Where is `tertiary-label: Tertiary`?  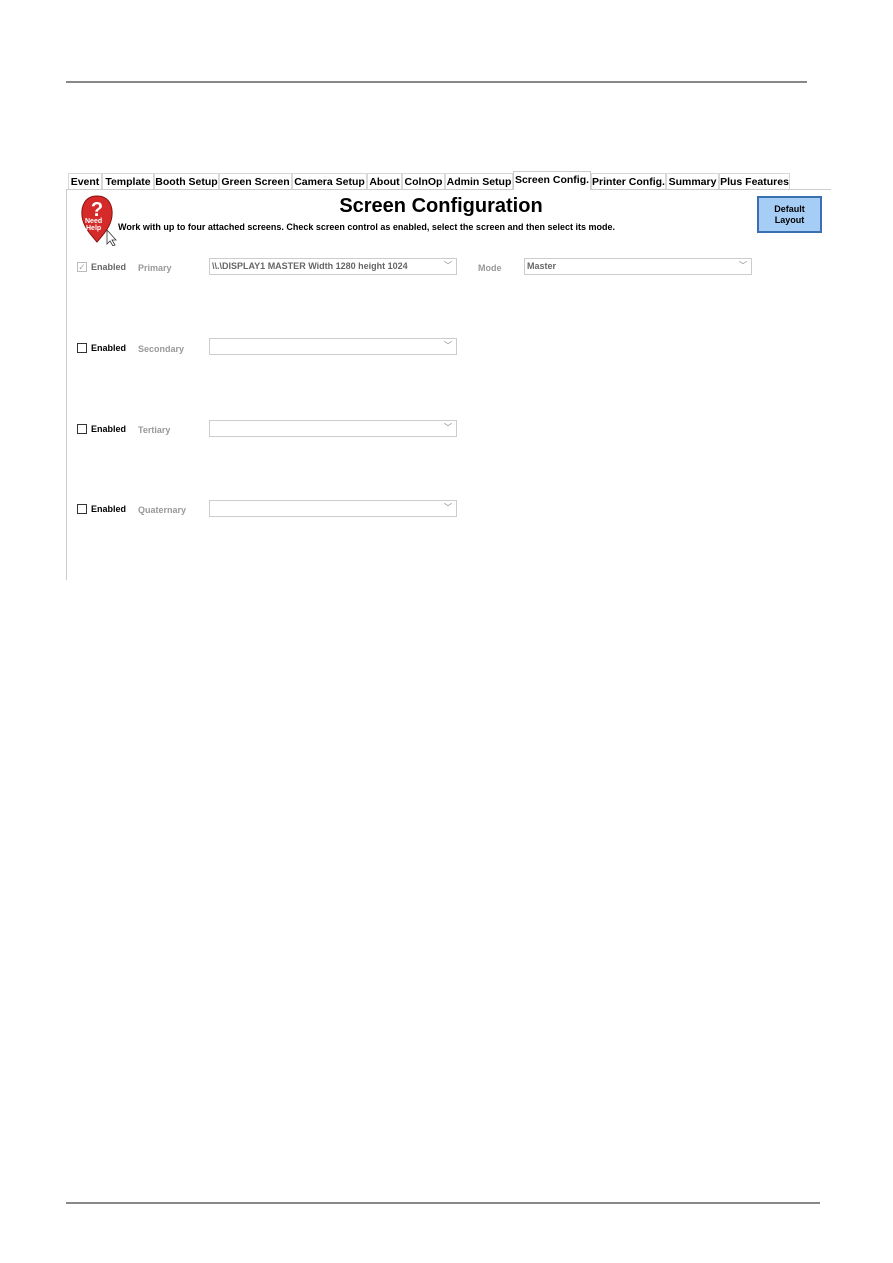 tertiary-label: Tertiary is located at coordinates (154, 430).